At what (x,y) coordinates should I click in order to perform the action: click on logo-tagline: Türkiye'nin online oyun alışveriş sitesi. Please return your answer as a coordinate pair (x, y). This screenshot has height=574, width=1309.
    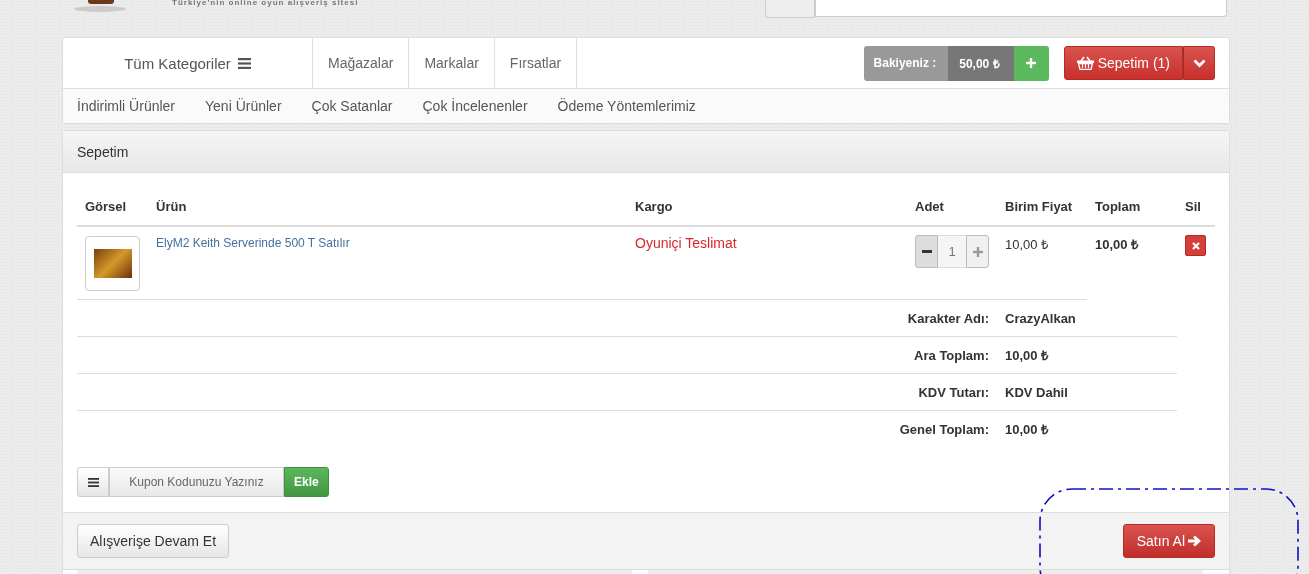
    Looking at the image, I should click on (265, 3).